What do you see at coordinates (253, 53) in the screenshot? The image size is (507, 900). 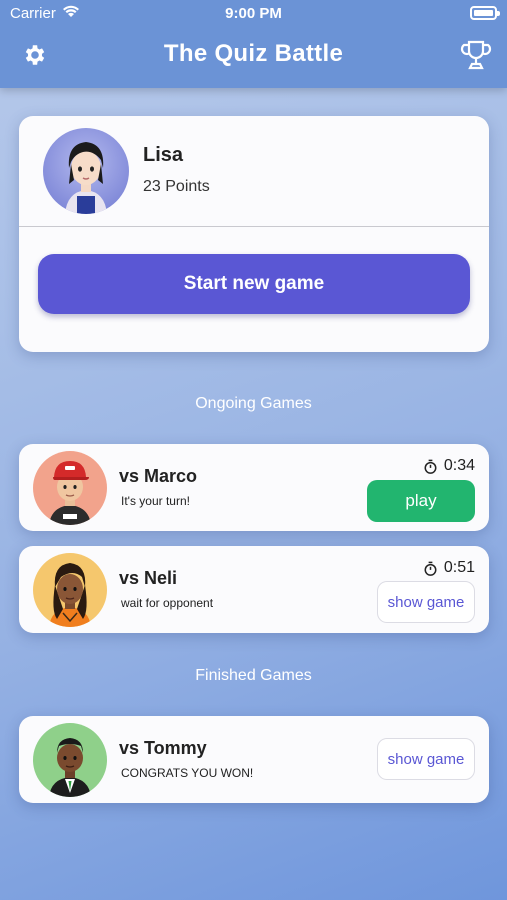 I see `page-title: The Quiz Battle` at bounding box center [253, 53].